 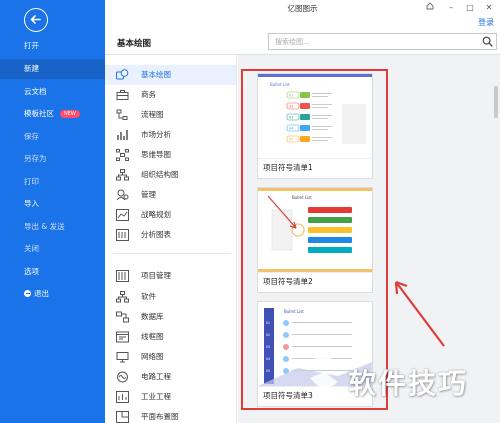 I want to click on menu-label: 另存为, so click(x=35, y=158).